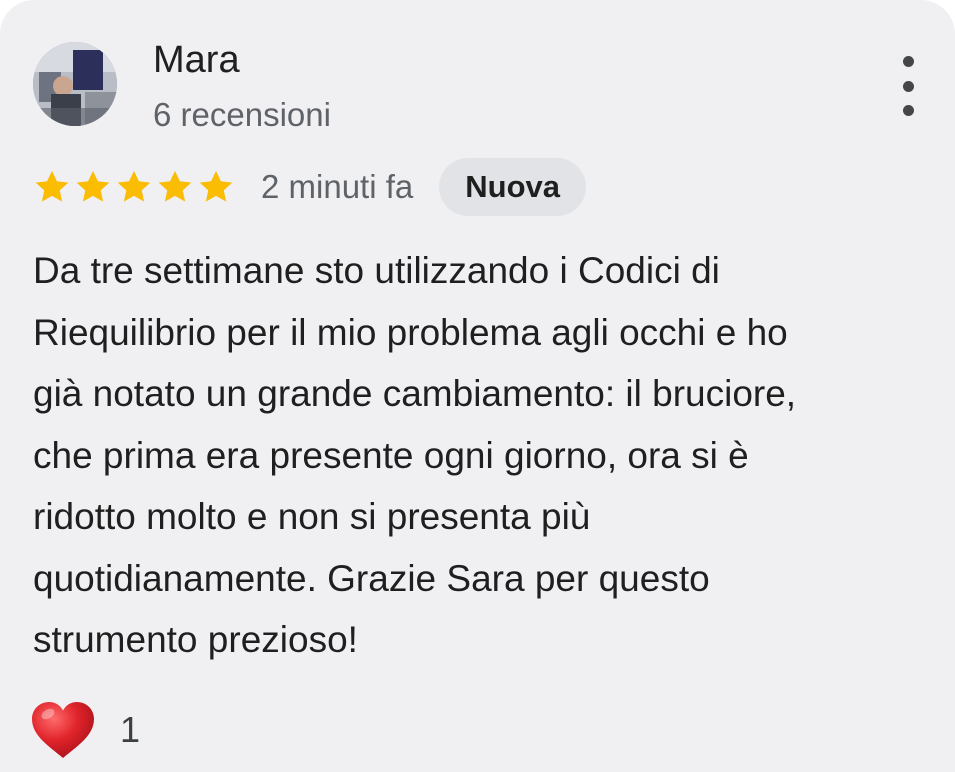 The image size is (955, 772). Describe the element at coordinates (512, 187) in the screenshot. I see `new-badge: Nuova` at that location.